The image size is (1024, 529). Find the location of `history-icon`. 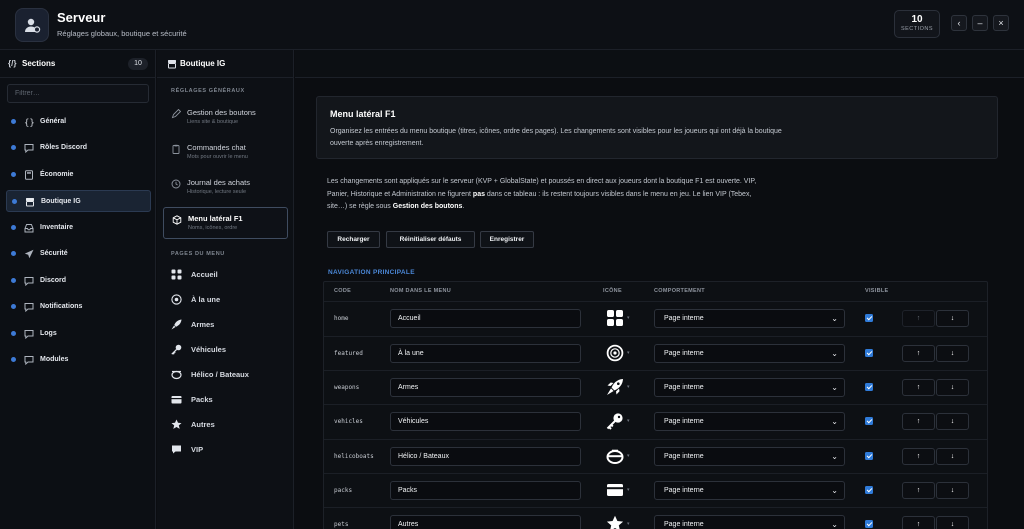

history-icon is located at coordinates (176, 184).